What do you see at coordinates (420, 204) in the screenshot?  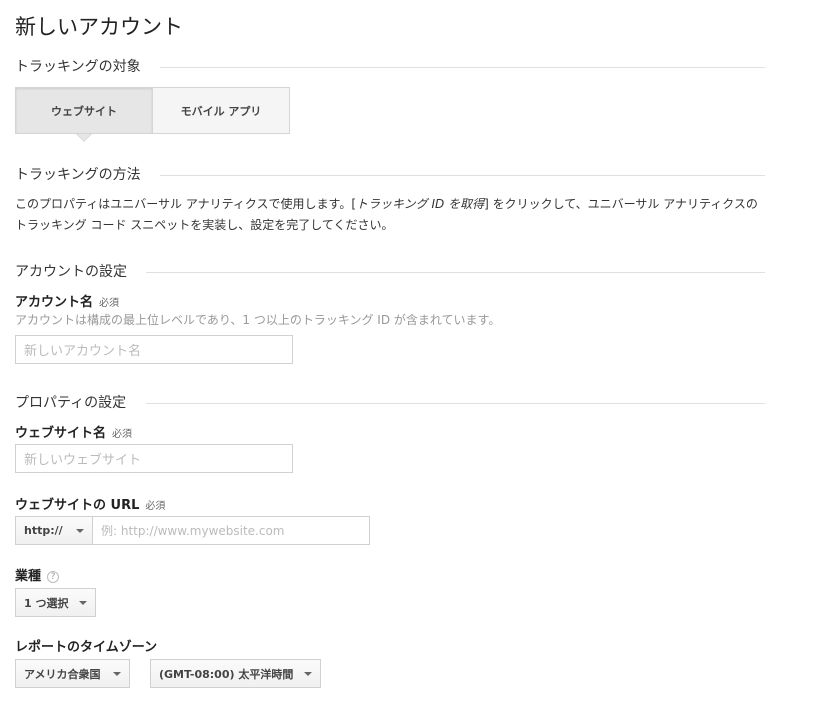 I see `tracking-id-link-text: トラッキング ID を取得` at bounding box center [420, 204].